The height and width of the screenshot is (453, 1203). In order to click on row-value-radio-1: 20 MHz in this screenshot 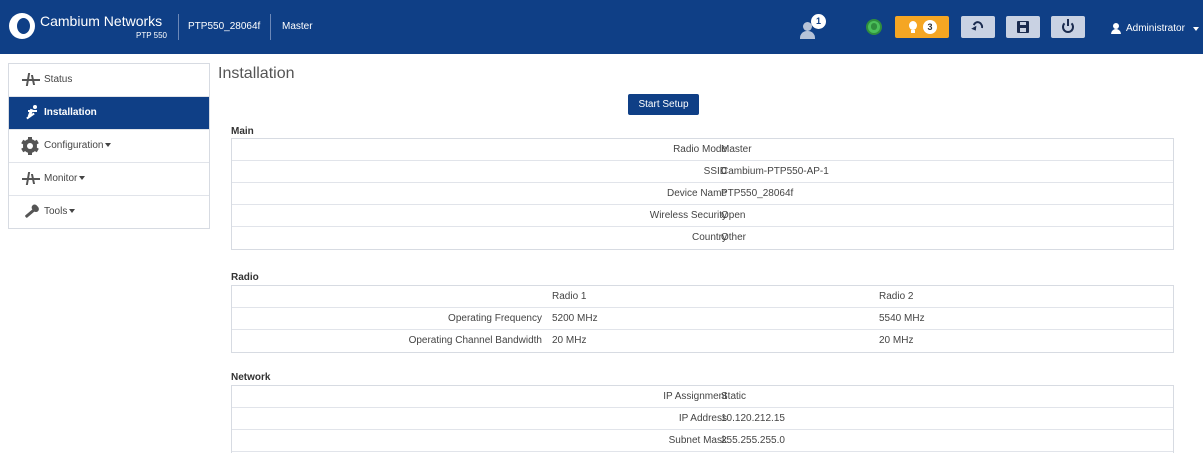, I will do `click(569, 340)`.